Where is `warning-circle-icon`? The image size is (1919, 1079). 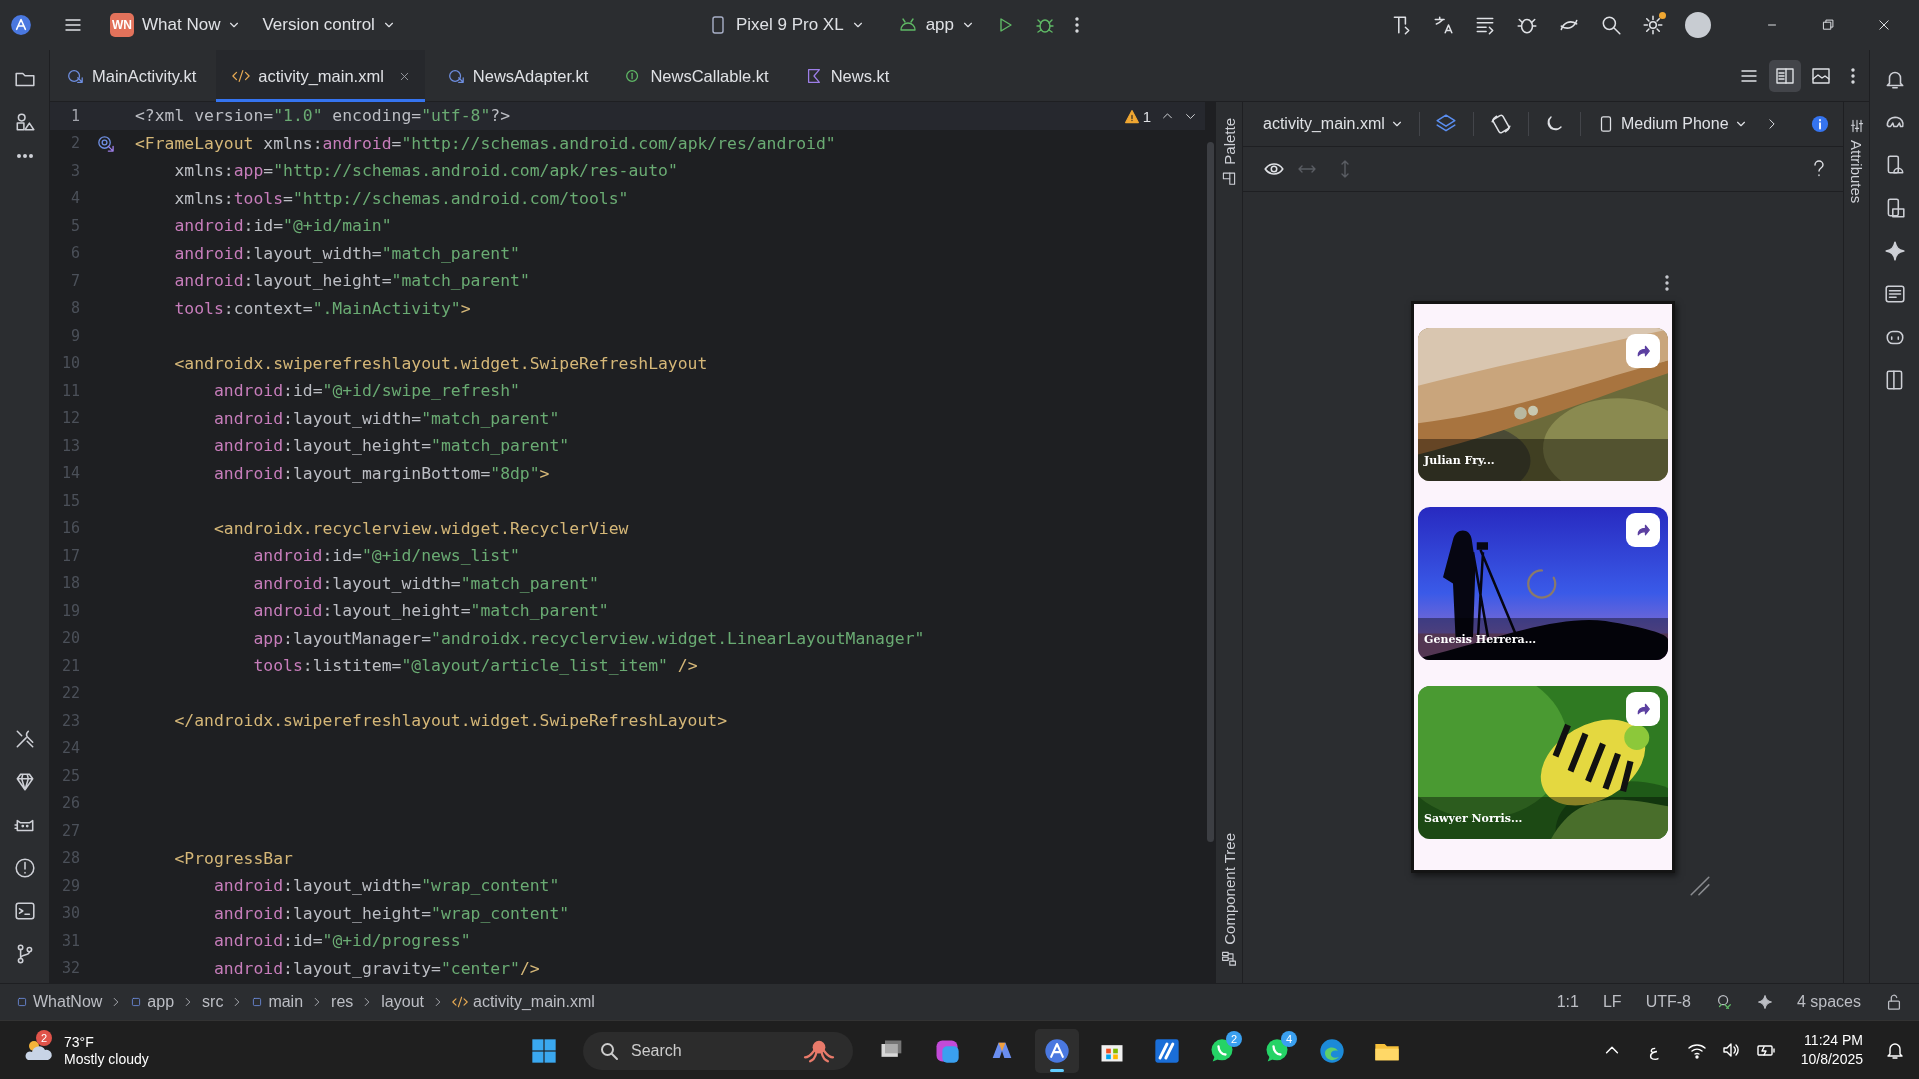
warning-circle-icon is located at coordinates (24, 868).